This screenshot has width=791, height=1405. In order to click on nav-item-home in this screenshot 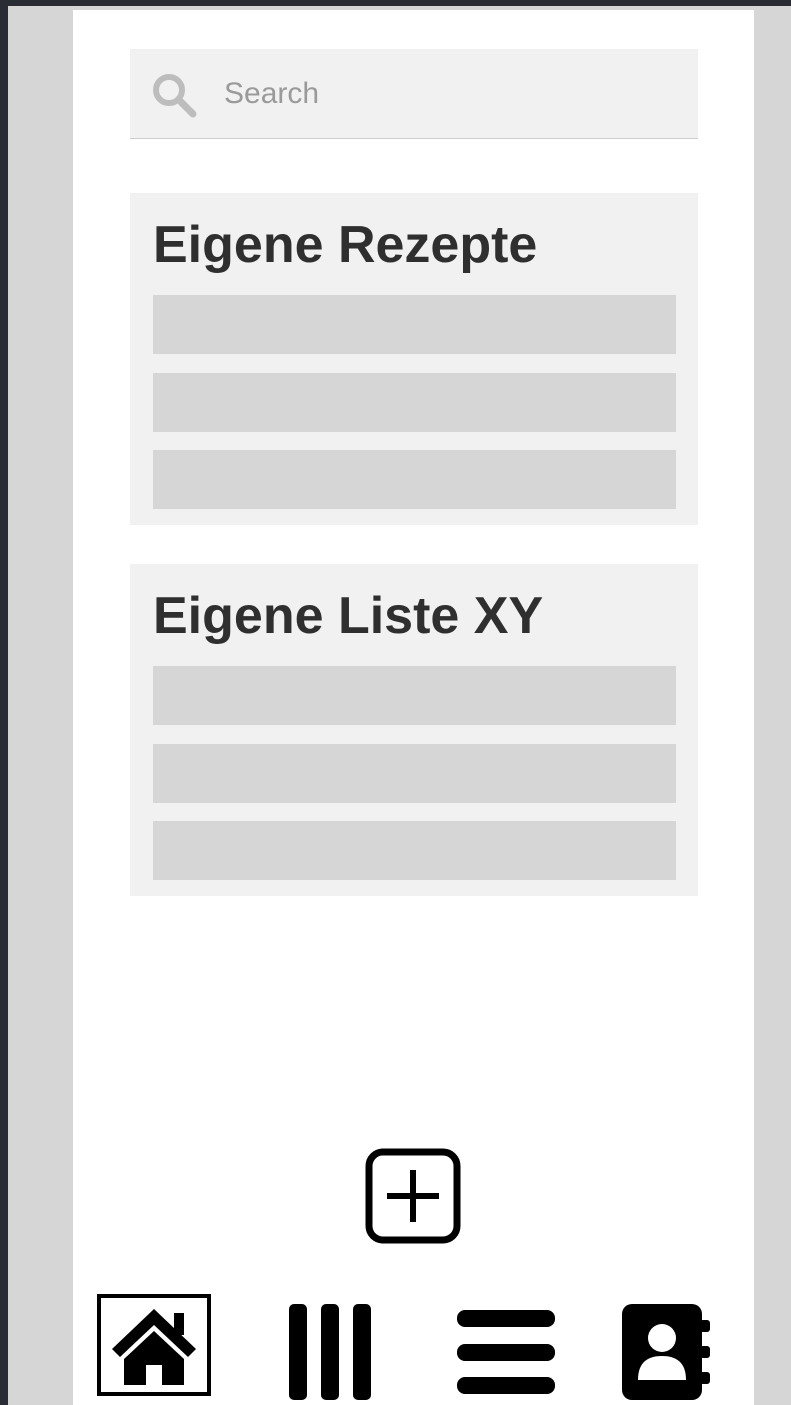, I will do `click(154, 1345)`.